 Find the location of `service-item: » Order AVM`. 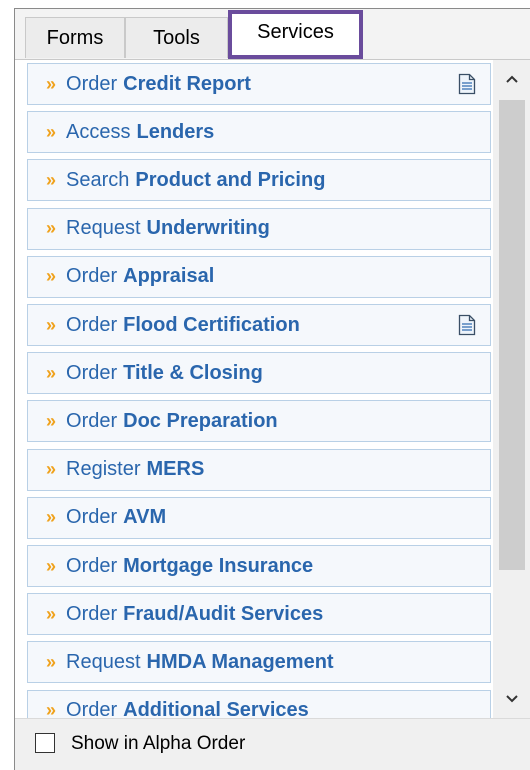

service-item: » Order AVM is located at coordinates (259, 517).